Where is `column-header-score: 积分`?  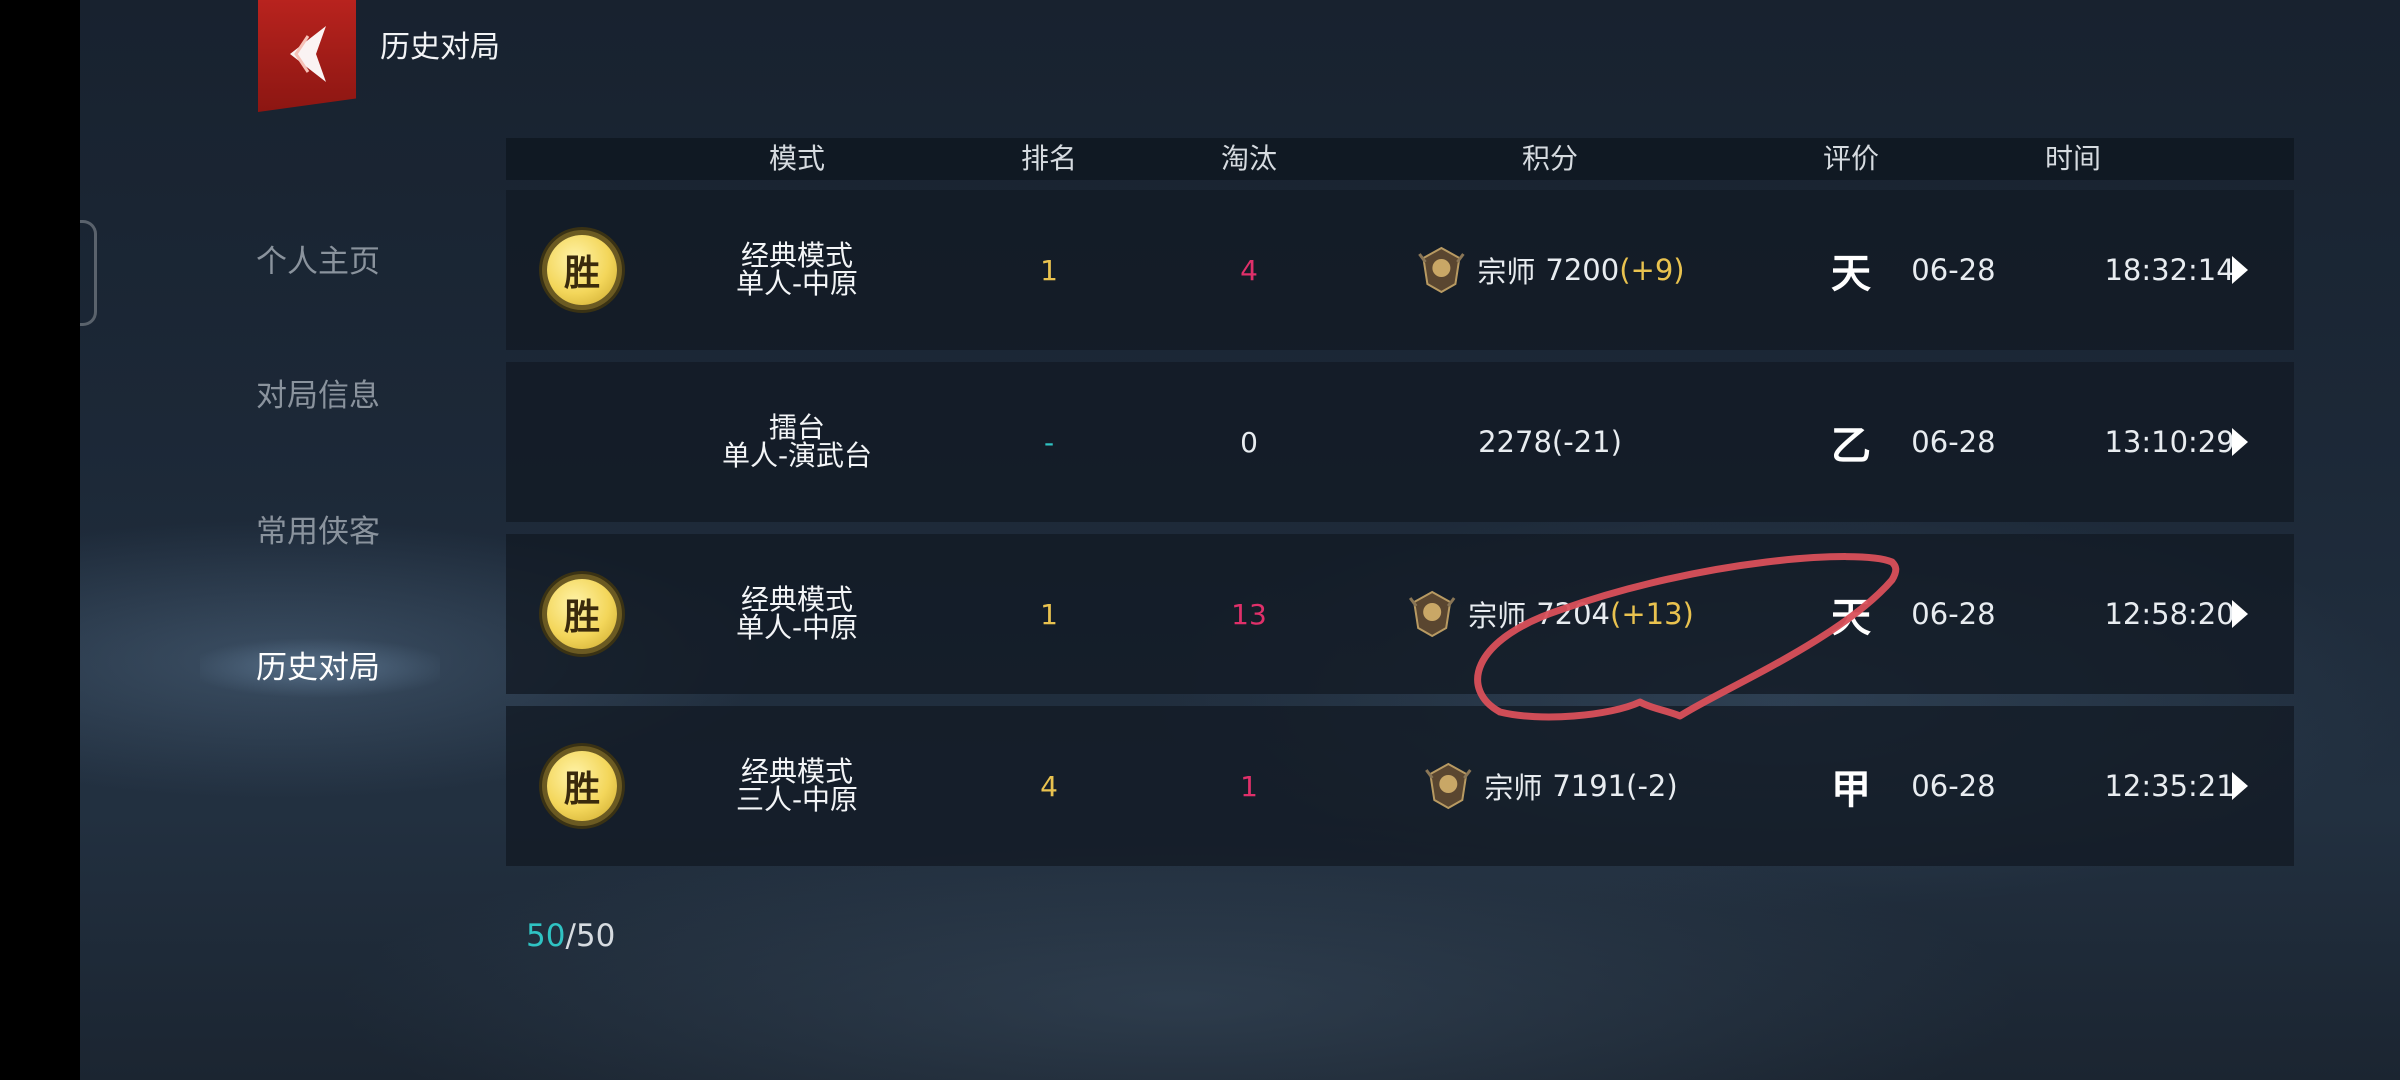 column-header-score: 积分 is located at coordinates (1550, 158).